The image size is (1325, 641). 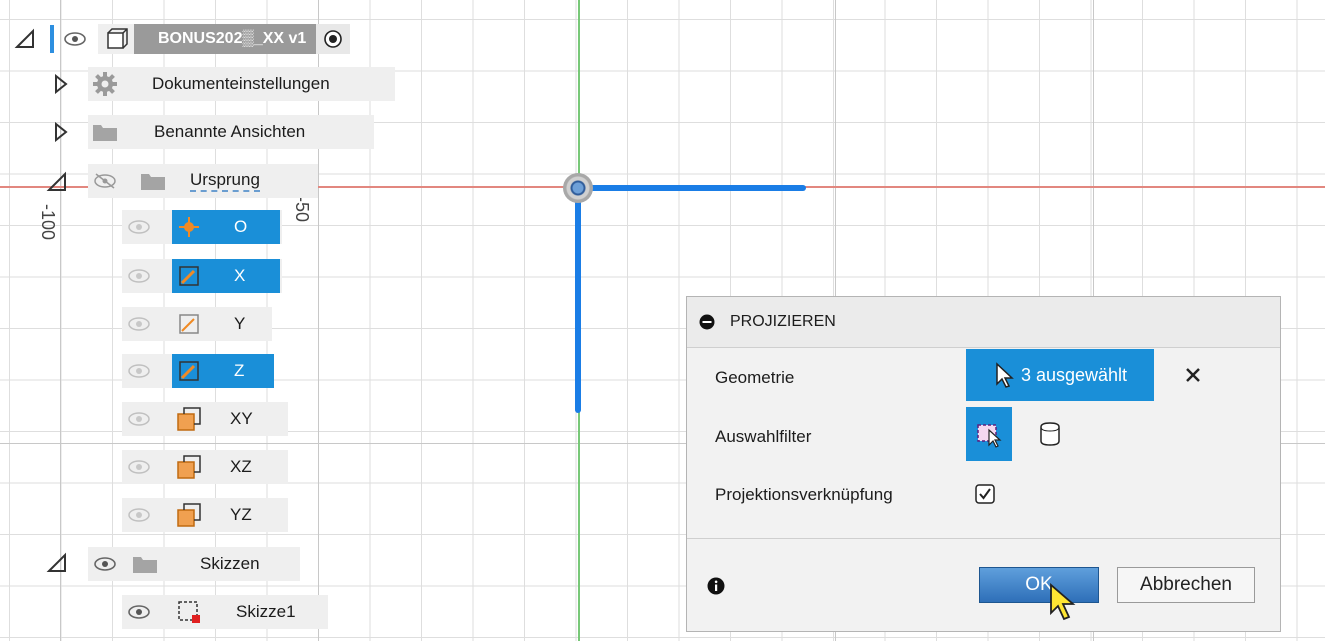 I want to click on plane-yz-label: YZ, so click(x=241, y=514).